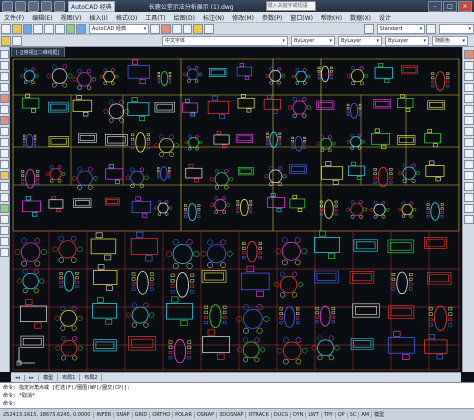 The height and width of the screenshot is (420, 474). I want to click on status-lwt: LWT, so click(312, 414).